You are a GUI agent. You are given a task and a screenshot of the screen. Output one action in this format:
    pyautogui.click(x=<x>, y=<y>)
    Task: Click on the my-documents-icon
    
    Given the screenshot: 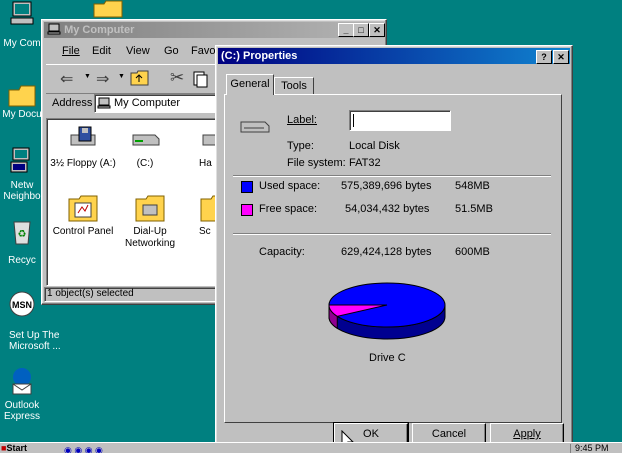 What is the action you would take?
    pyautogui.click(x=22, y=96)
    